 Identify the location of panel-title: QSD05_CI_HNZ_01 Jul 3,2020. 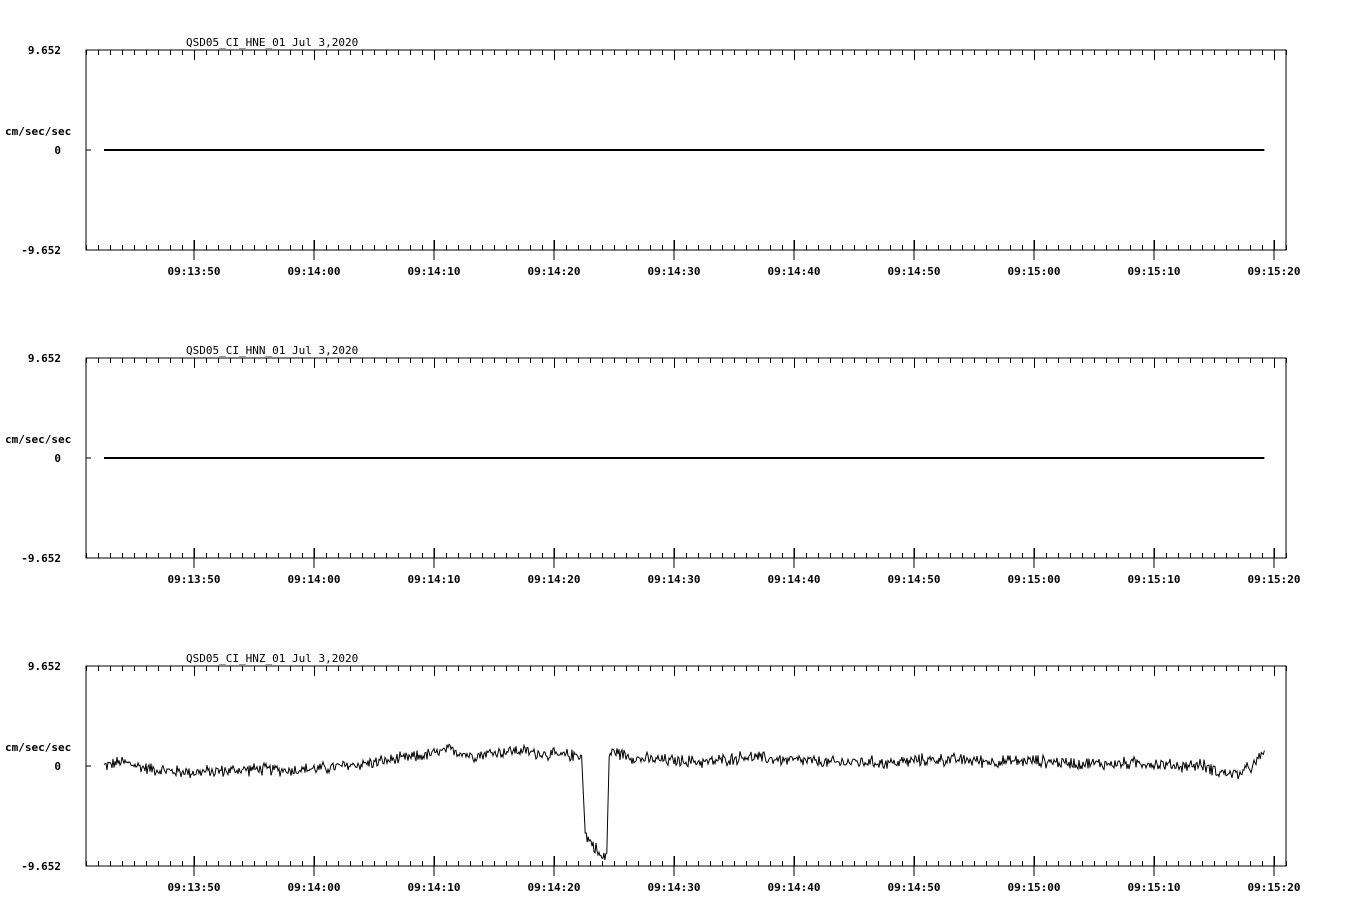
(272, 658).